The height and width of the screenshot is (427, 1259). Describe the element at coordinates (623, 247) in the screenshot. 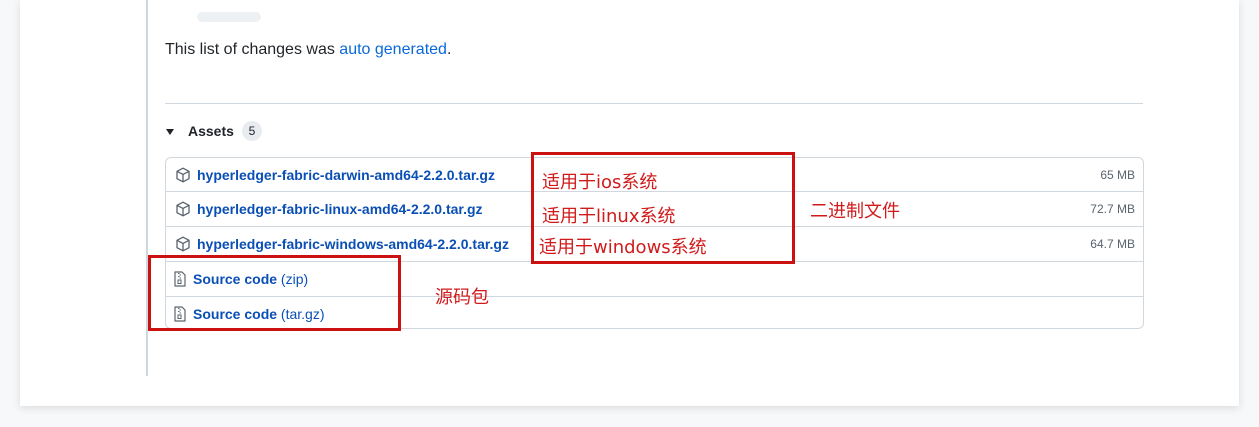

I see `annotation-windows: 适用于windows系统` at that location.